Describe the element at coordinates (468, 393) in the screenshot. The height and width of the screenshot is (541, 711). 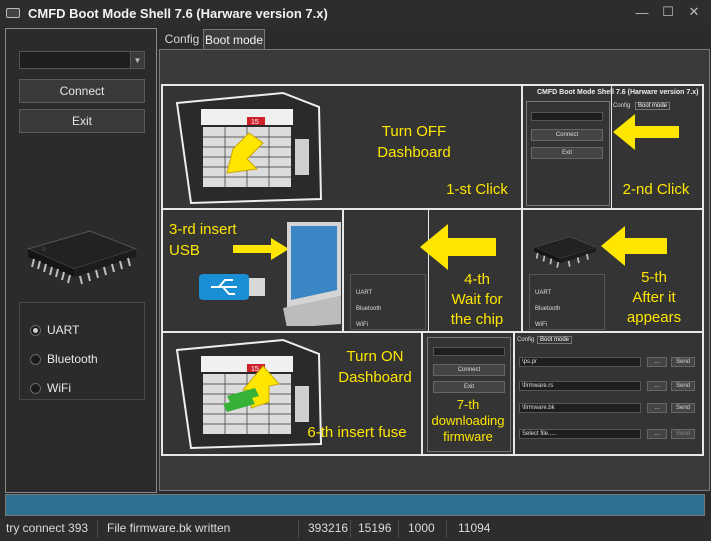
I see `step-7-panel: Connect Exit 7-th downloading firmware` at that location.